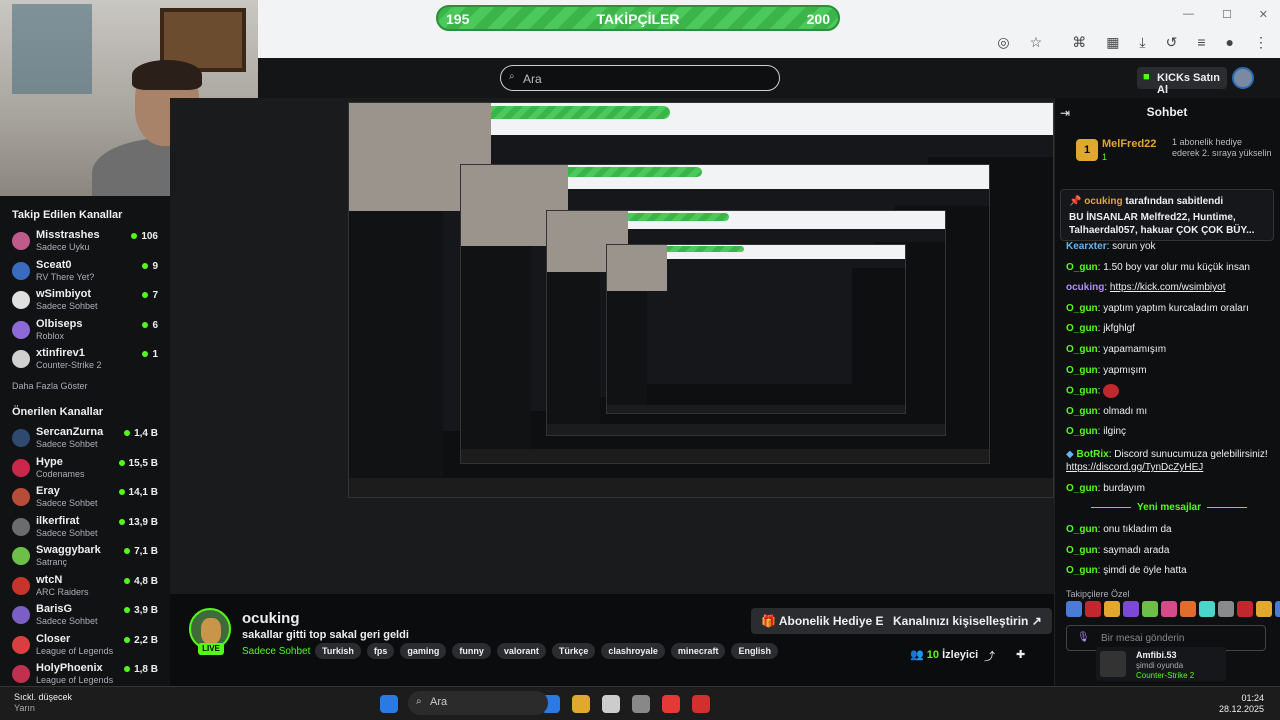 The height and width of the screenshot is (720, 1280). I want to click on sidebar-channel: ilkerfirat Sadece Sohbet 13,9 B, so click(87, 528).